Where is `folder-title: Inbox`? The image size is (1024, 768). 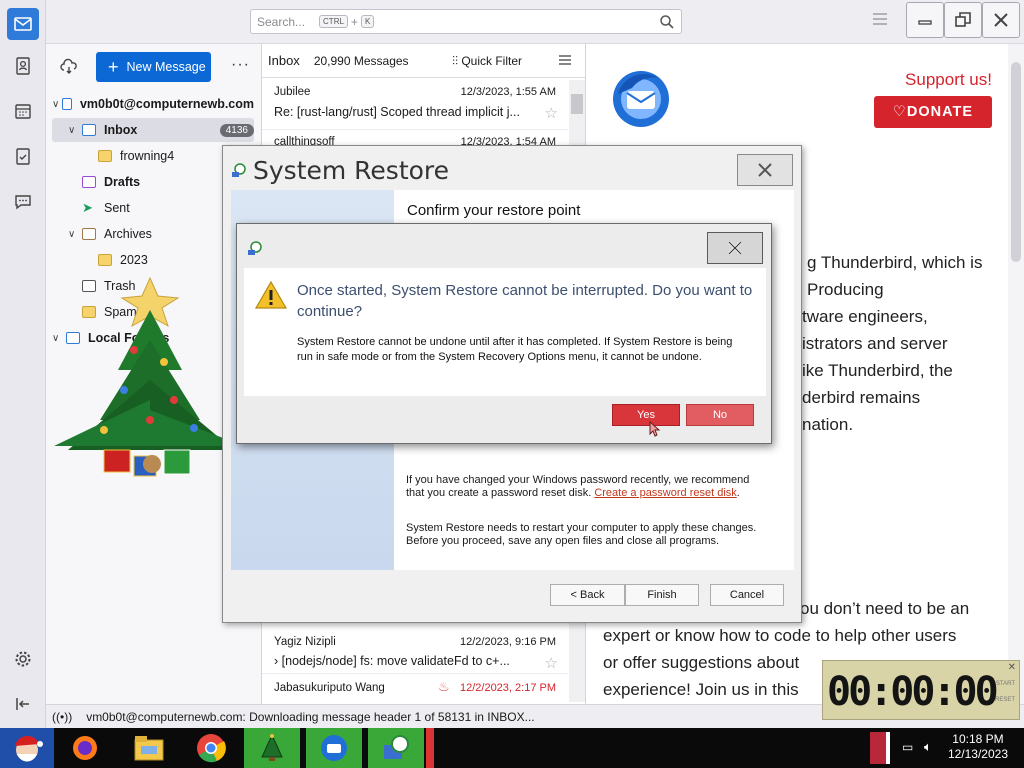
folder-title: Inbox is located at coordinates (284, 60).